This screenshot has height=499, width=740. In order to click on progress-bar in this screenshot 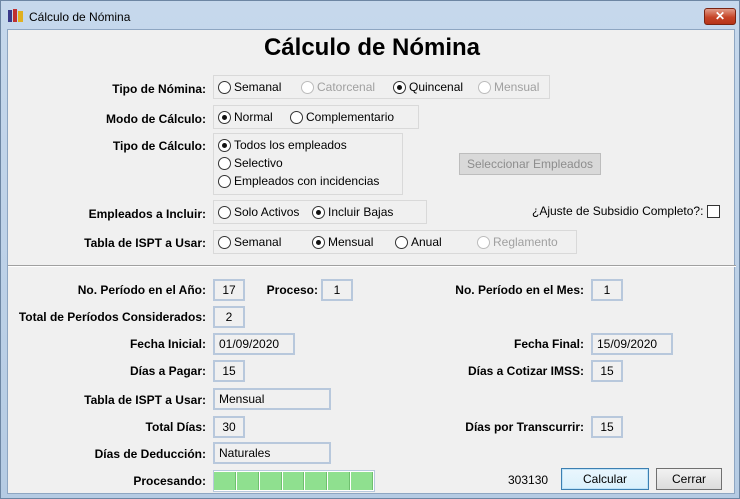, I will do `click(294, 481)`.